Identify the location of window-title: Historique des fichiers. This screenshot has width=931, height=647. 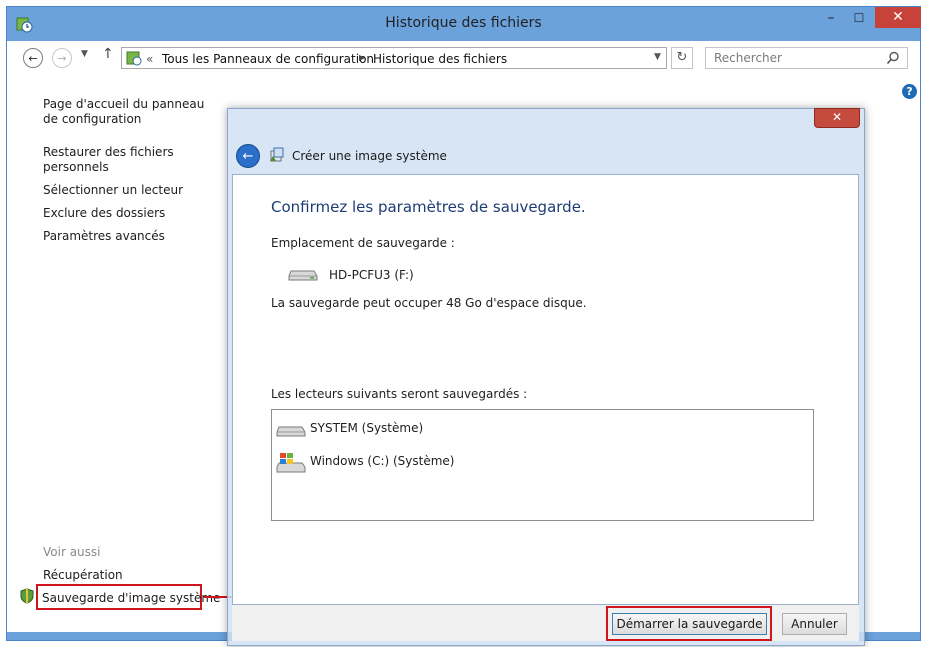
(463, 23).